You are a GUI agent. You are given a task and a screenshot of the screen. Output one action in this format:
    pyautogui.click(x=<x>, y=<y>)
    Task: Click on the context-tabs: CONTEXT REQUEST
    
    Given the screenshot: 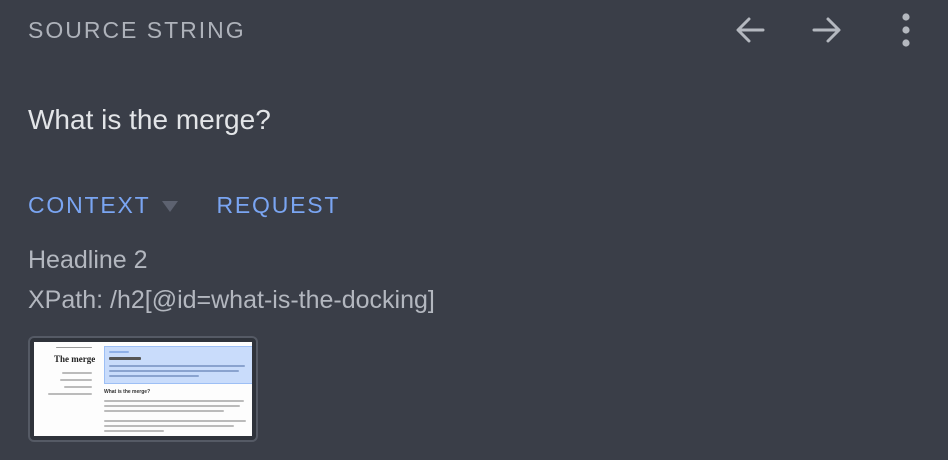 What is the action you would take?
    pyautogui.click(x=184, y=205)
    